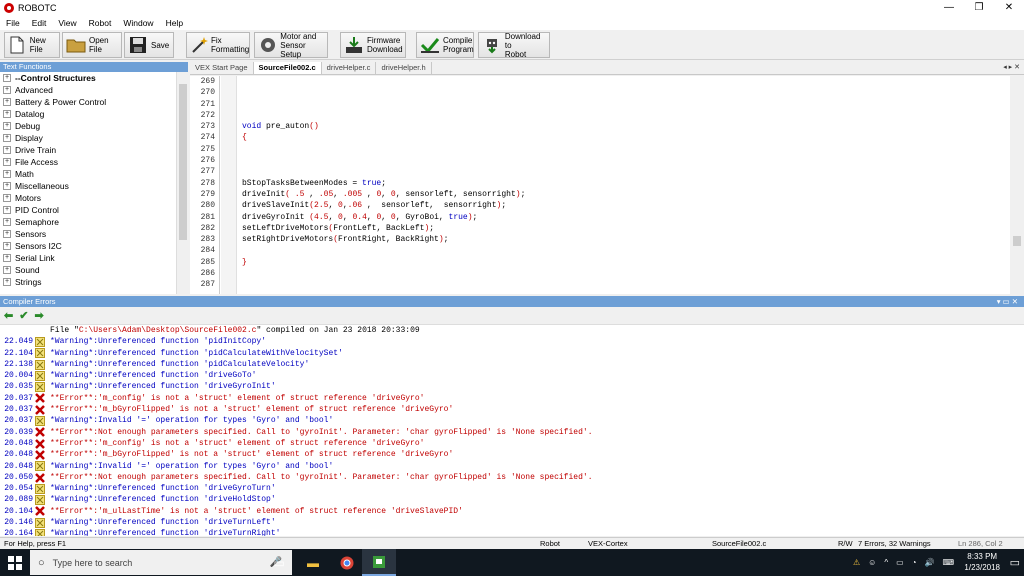 This screenshot has height=576, width=1024. I want to click on tree-item: + Semaphore, so click(88, 222).